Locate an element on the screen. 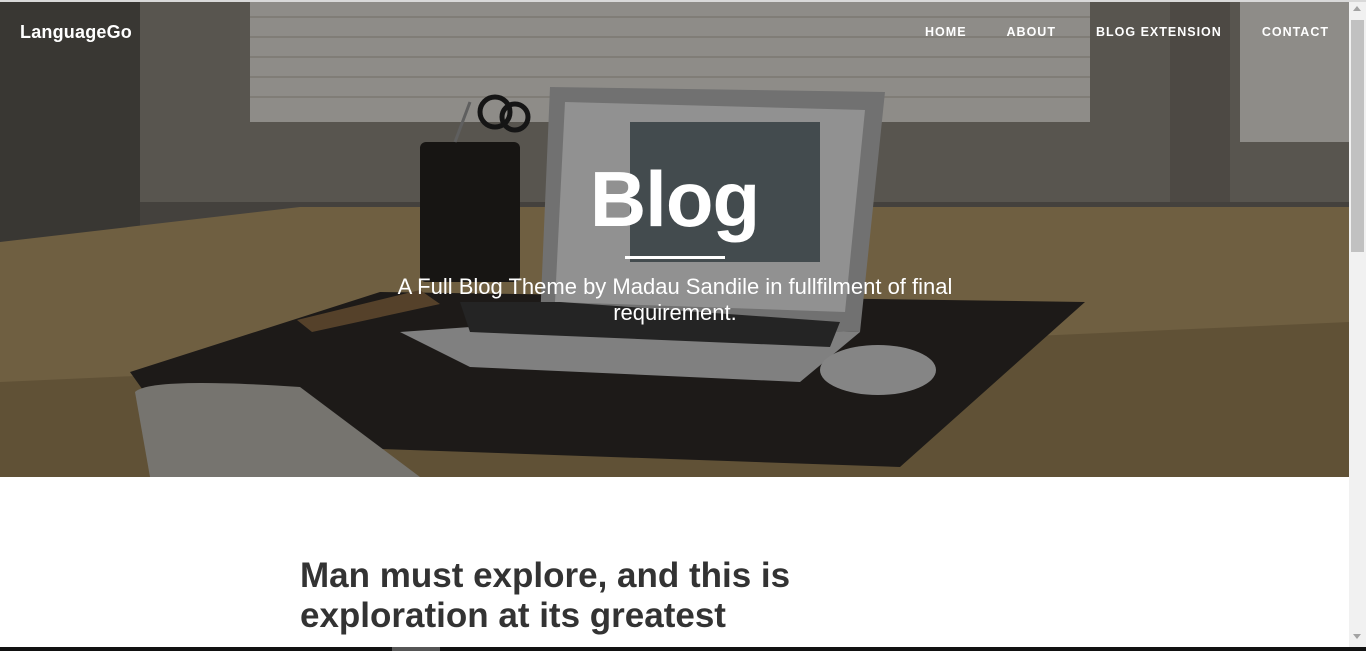 Image resolution: width=1366 pixels, height=651 pixels. window-bottom-bar is located at coordinates (683, 649).